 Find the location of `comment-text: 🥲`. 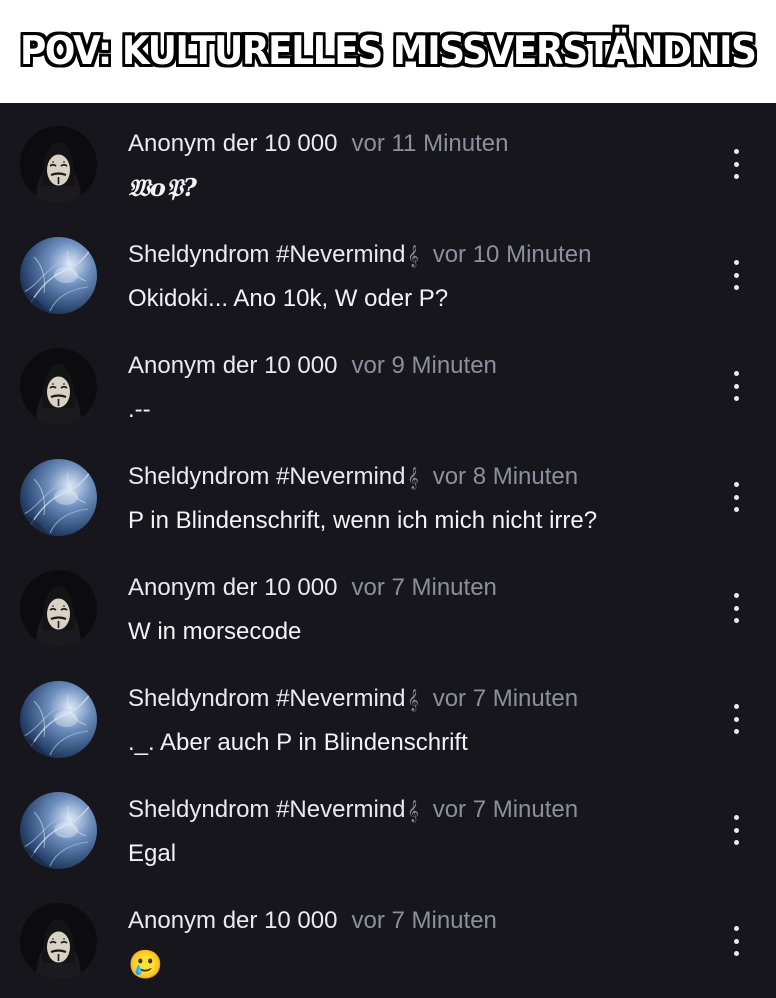

comment-text: 🥲 is located at coordinates (145, 964).